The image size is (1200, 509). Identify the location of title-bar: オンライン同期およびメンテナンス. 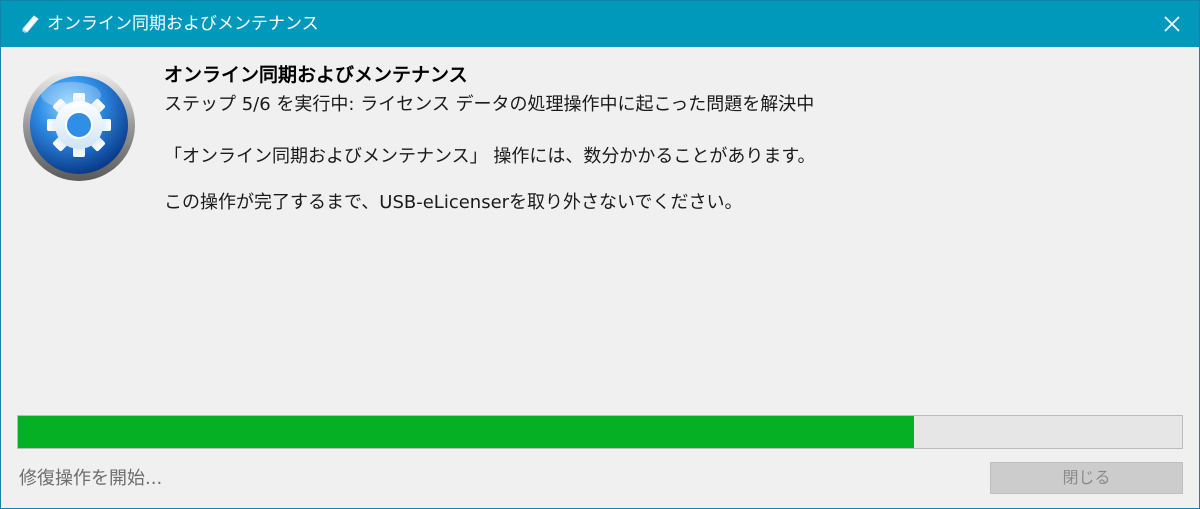
(600, 24).